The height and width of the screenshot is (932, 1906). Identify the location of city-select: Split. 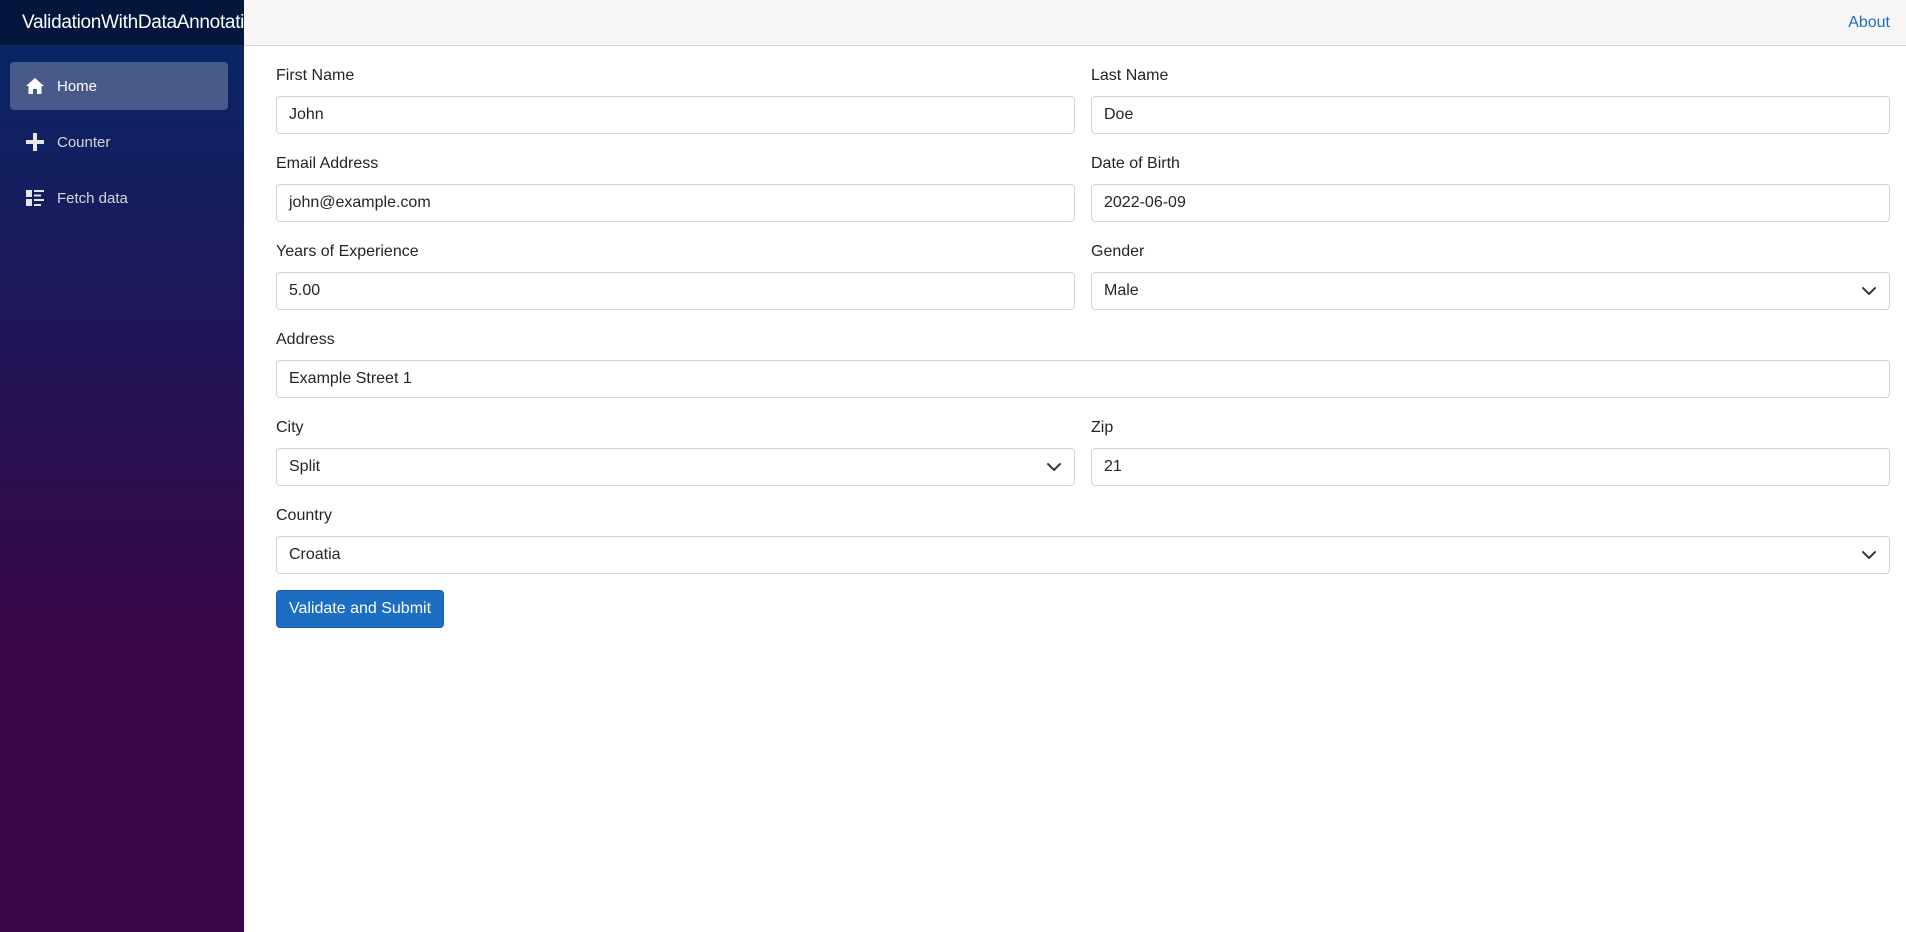
(675, 467).